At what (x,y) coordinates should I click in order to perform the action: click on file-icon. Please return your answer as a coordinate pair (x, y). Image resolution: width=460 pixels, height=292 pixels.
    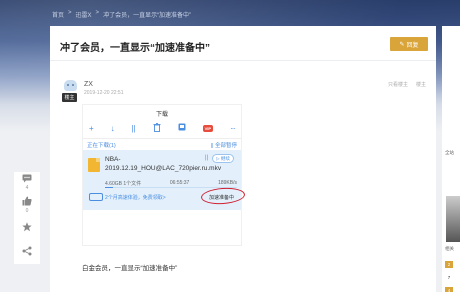
    Looking at the image, I should click on (94, 165).